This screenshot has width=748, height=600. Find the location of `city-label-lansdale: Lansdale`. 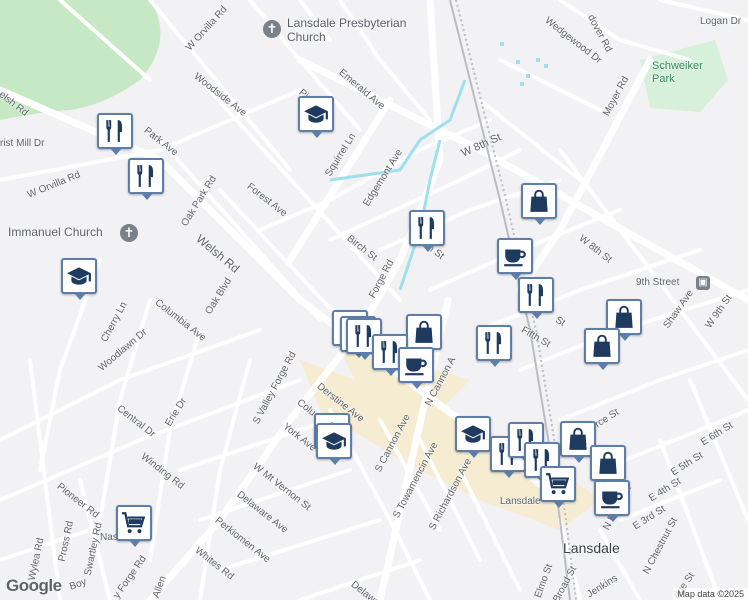

city-label-lansdale: Lansdale is located at coordinates (591, 548).